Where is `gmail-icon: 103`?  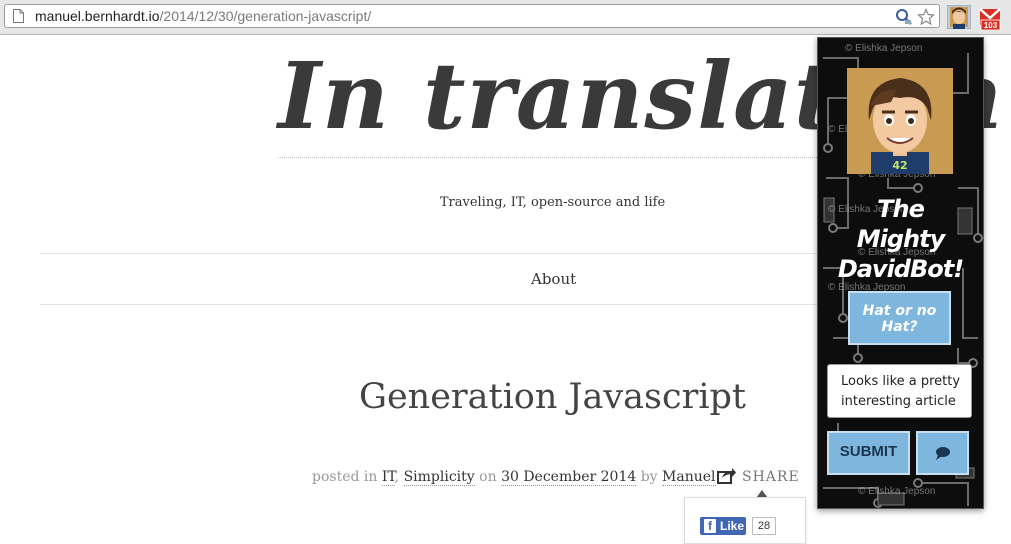 gmail-icon: 103 is located at coordinates (990, 18).